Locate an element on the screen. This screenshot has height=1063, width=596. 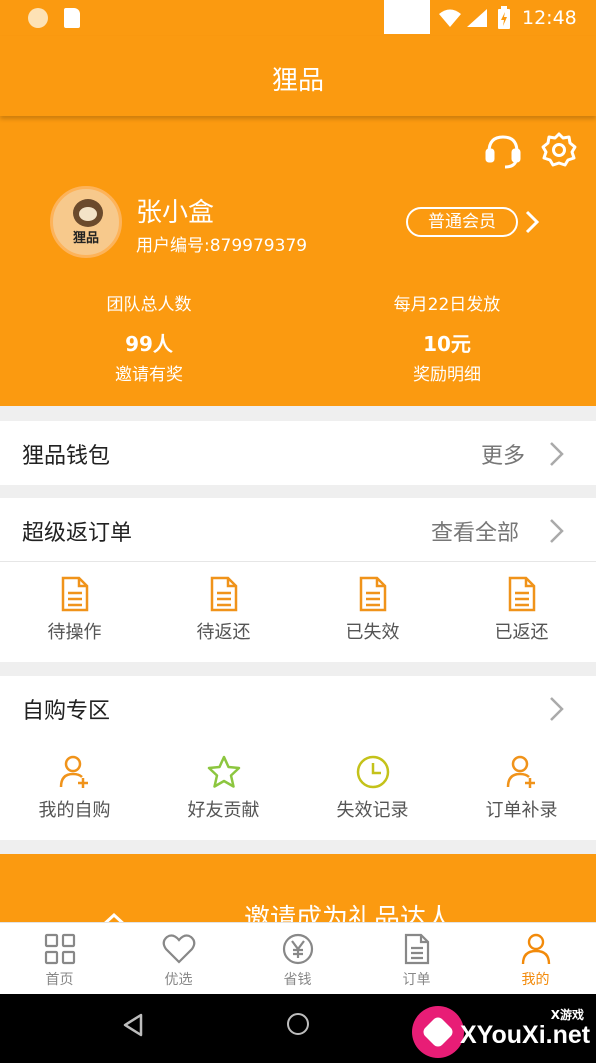
wallet-more-link: 更多 is located at coordinates (503, 454).